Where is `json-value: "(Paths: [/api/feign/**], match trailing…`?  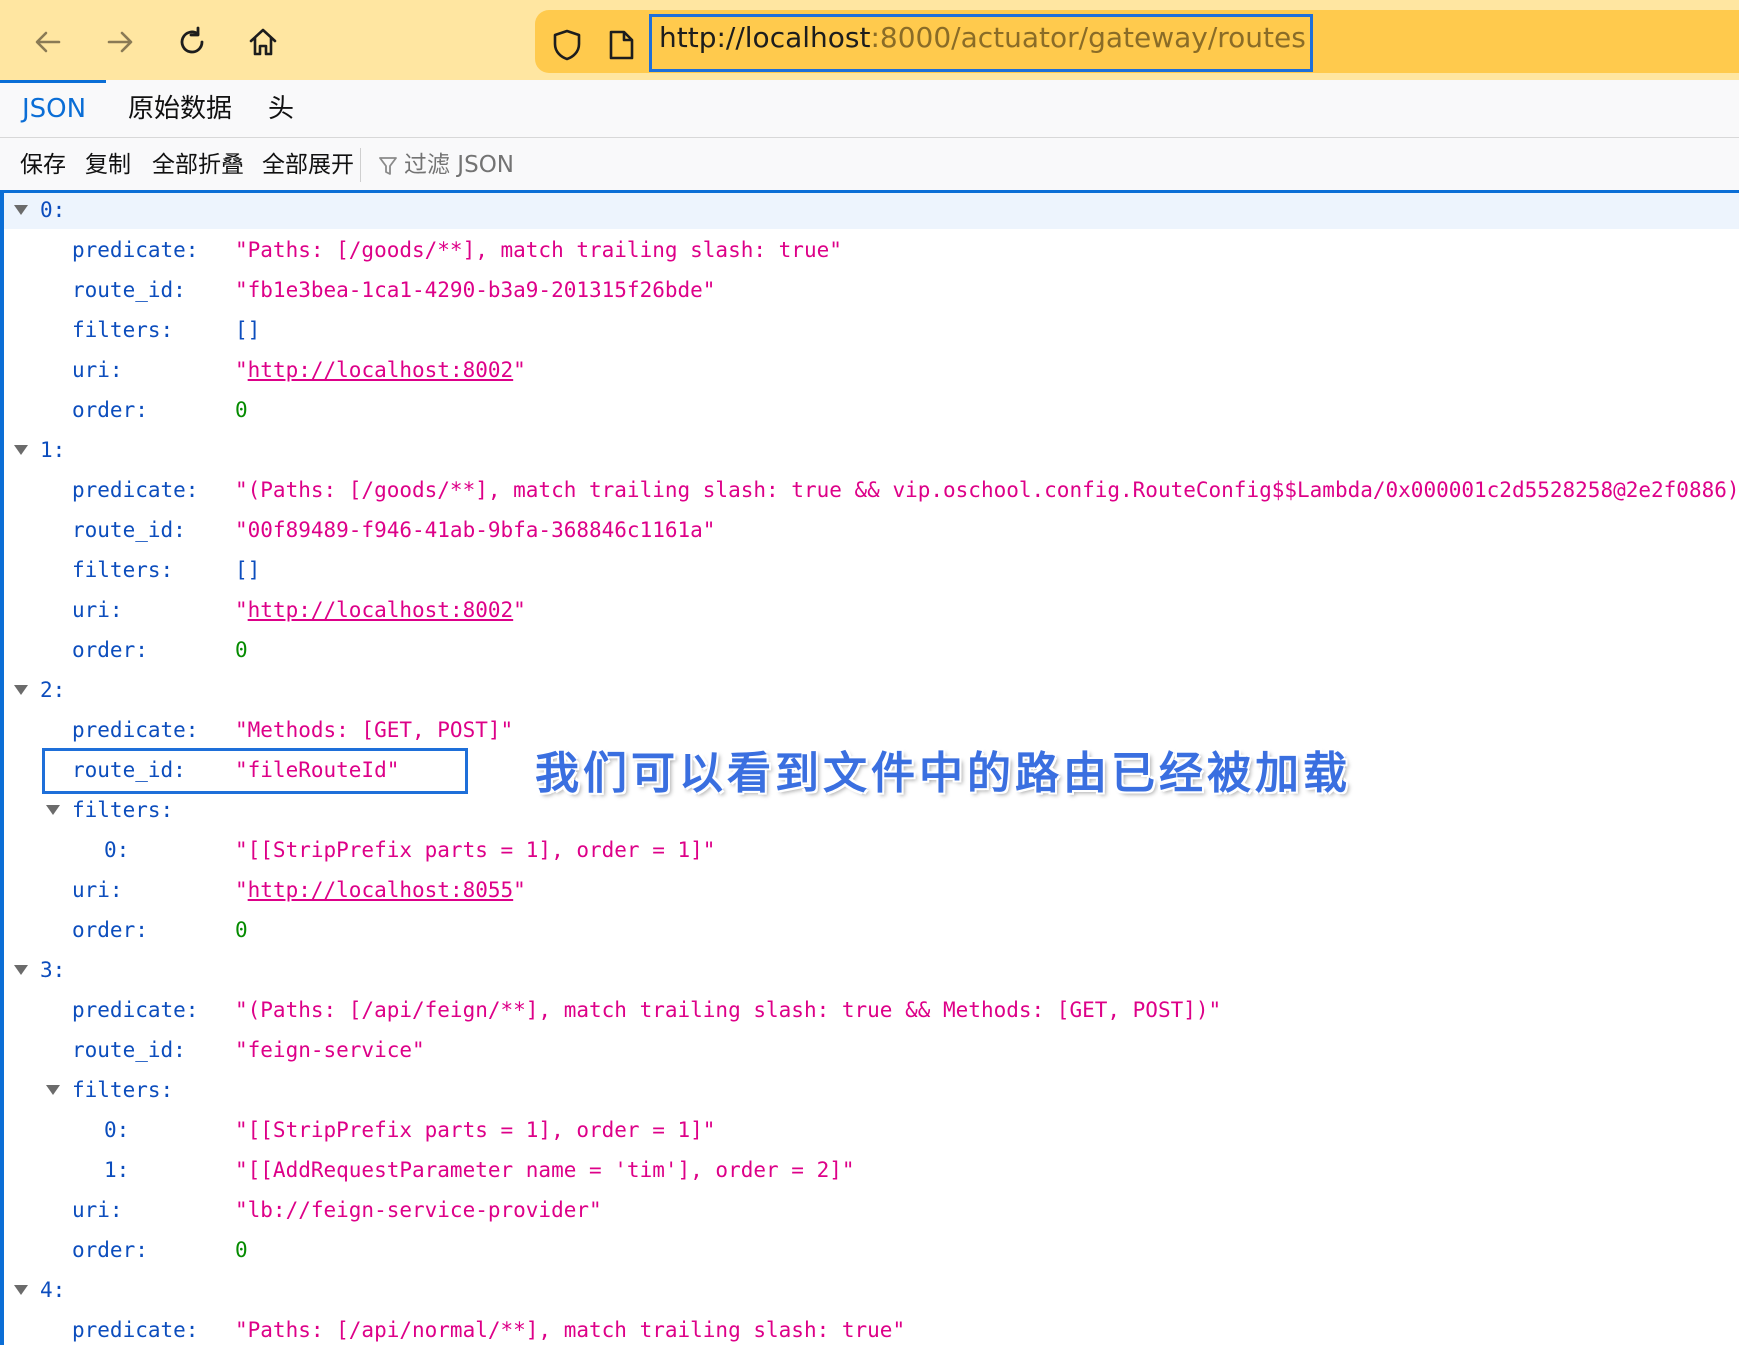 json-value: "(Paths: [/api/feign/**], match trailing… is located at coordinates (728, 1010).